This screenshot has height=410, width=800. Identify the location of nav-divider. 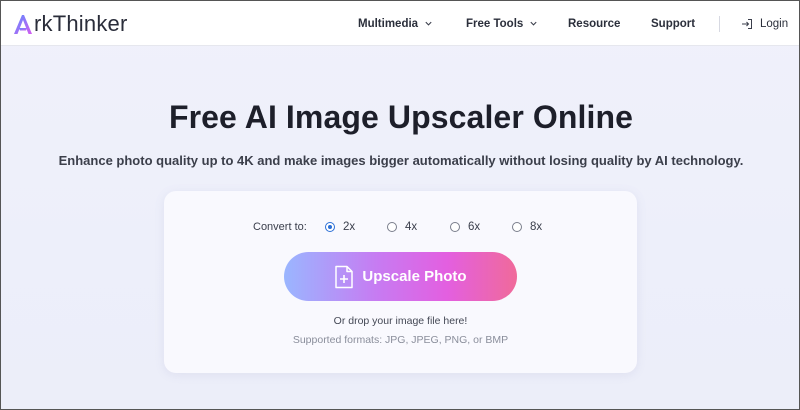
(719, 24).